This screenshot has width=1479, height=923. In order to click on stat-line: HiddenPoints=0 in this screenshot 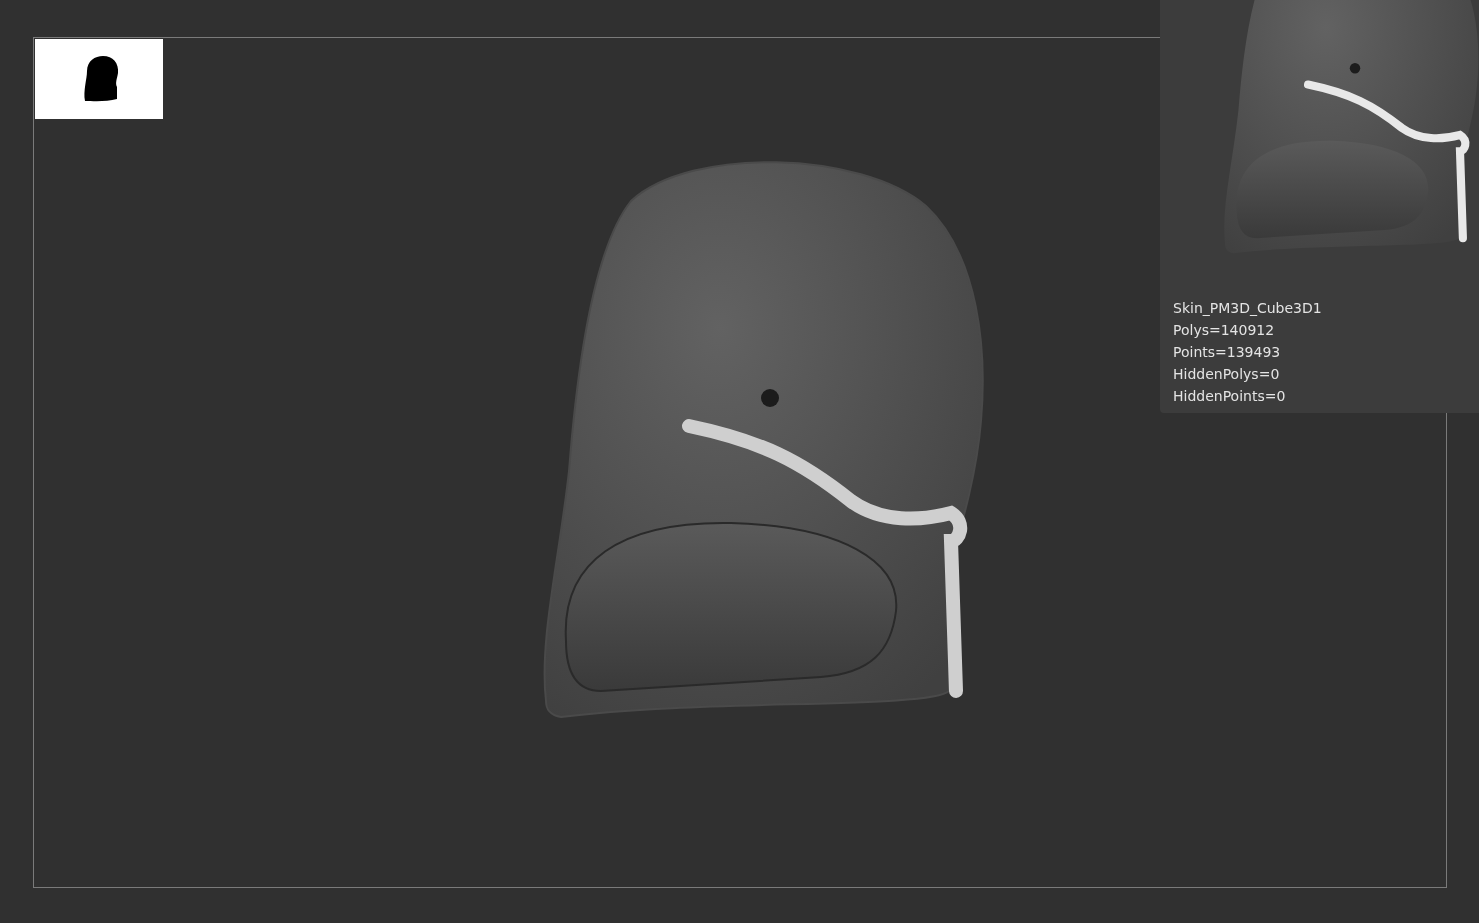, I will do `click(1230, 396)`.